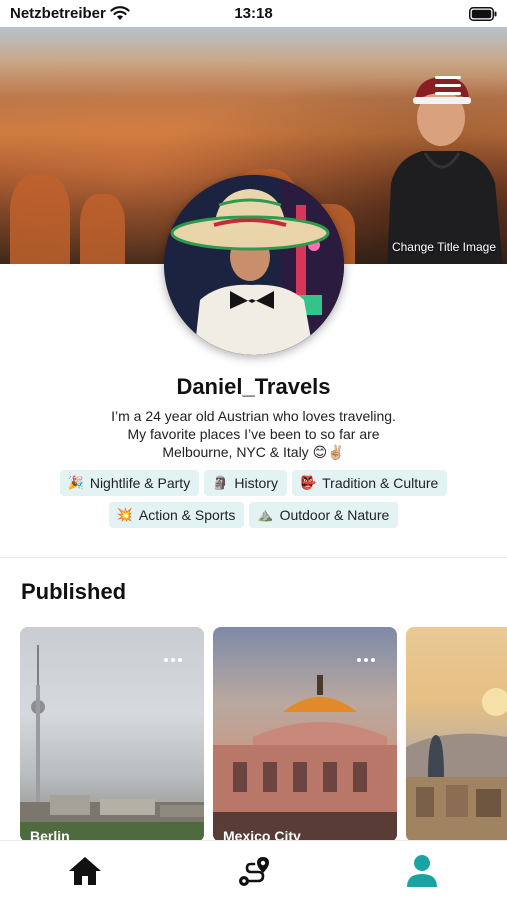 The height and width of the screenshot is (900, 507). I want to click on interest-chip-label: Action & Sports, so click(187, 515).